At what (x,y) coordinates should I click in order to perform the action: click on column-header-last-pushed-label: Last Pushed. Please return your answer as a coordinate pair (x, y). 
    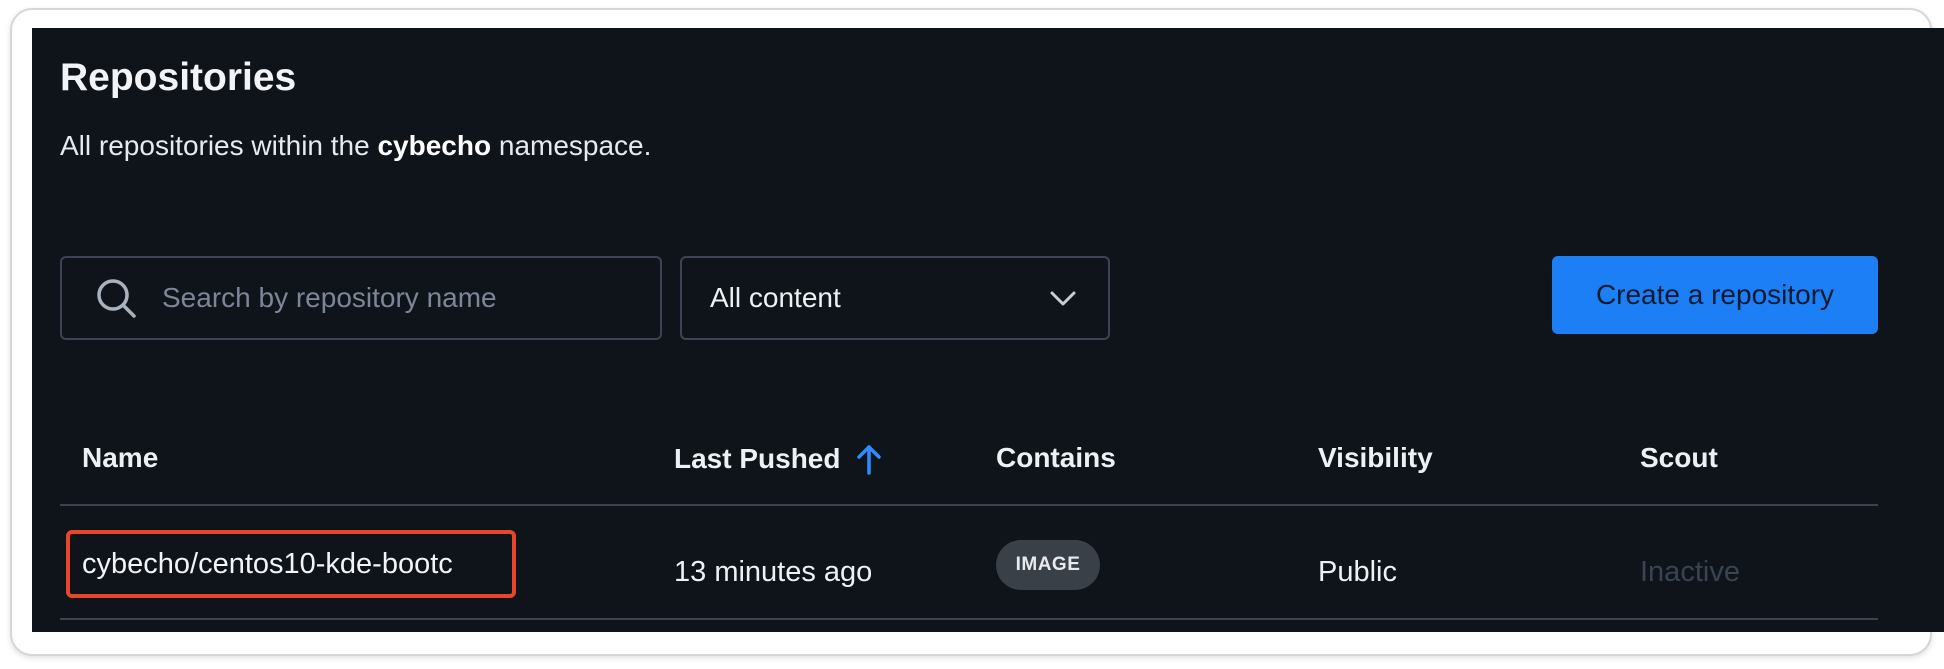
    Looking at the image, I should click on (757, 458).